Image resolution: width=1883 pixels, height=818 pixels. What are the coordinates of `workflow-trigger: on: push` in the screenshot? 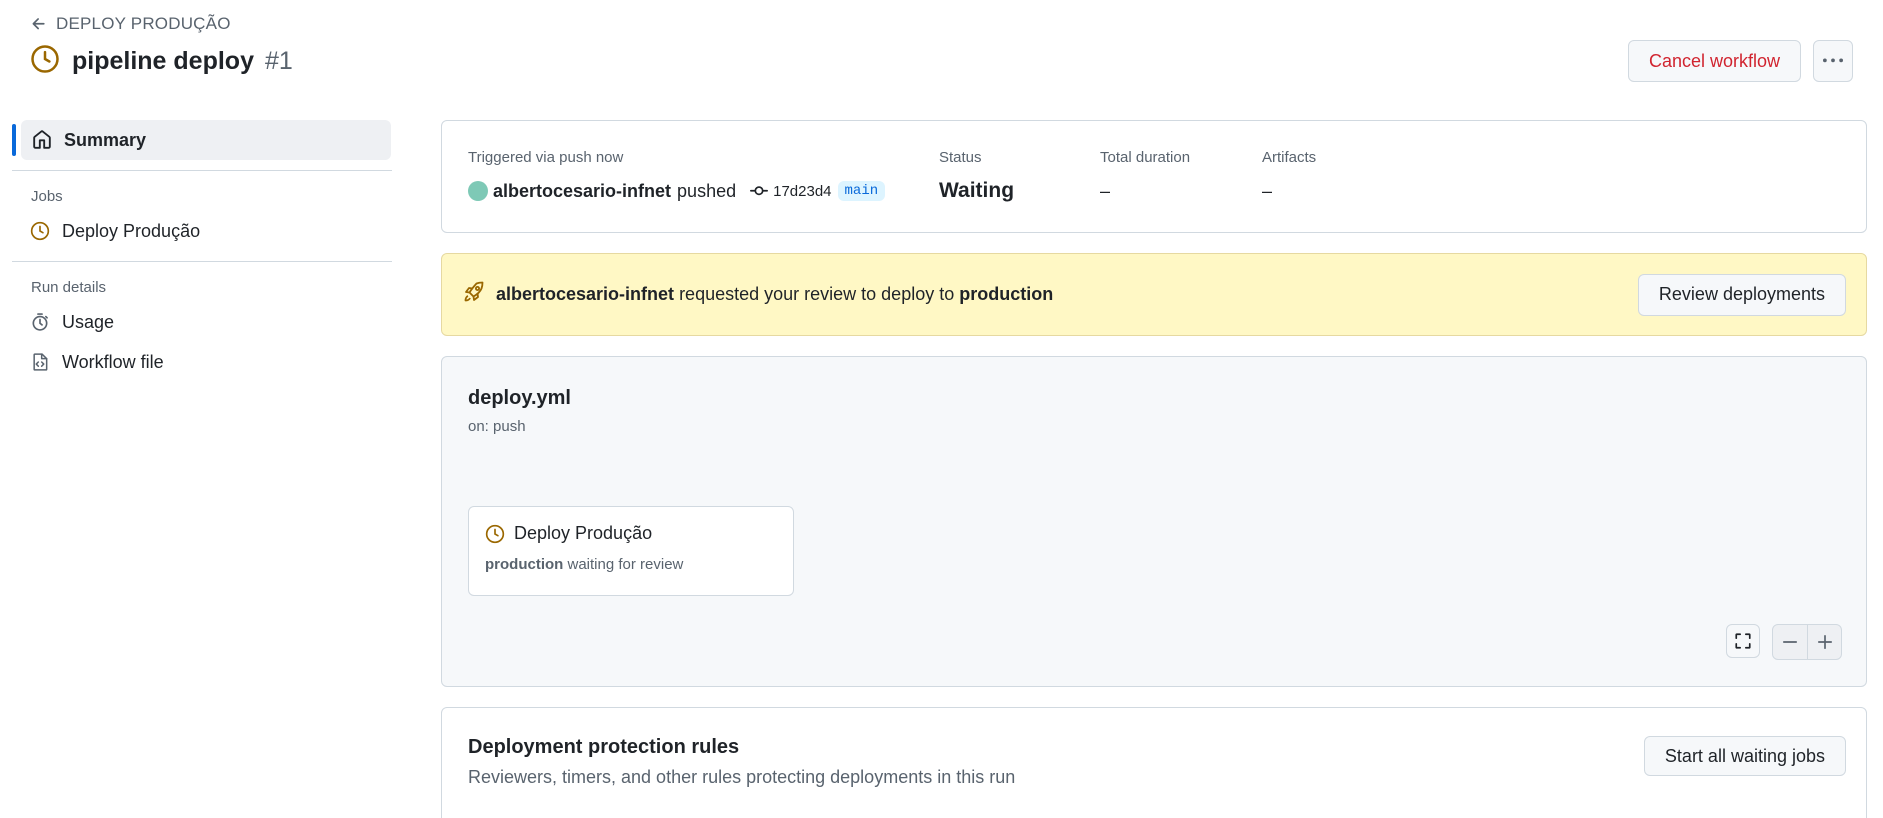 It's located at (497, 426).